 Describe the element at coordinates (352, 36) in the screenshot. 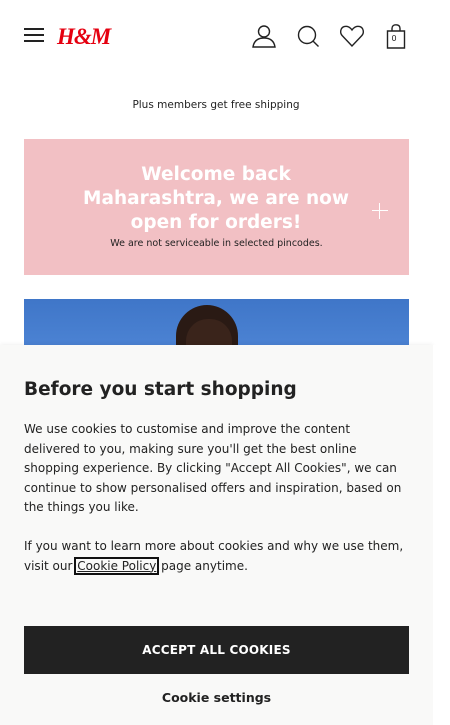

I see `heart-icon` at that location.